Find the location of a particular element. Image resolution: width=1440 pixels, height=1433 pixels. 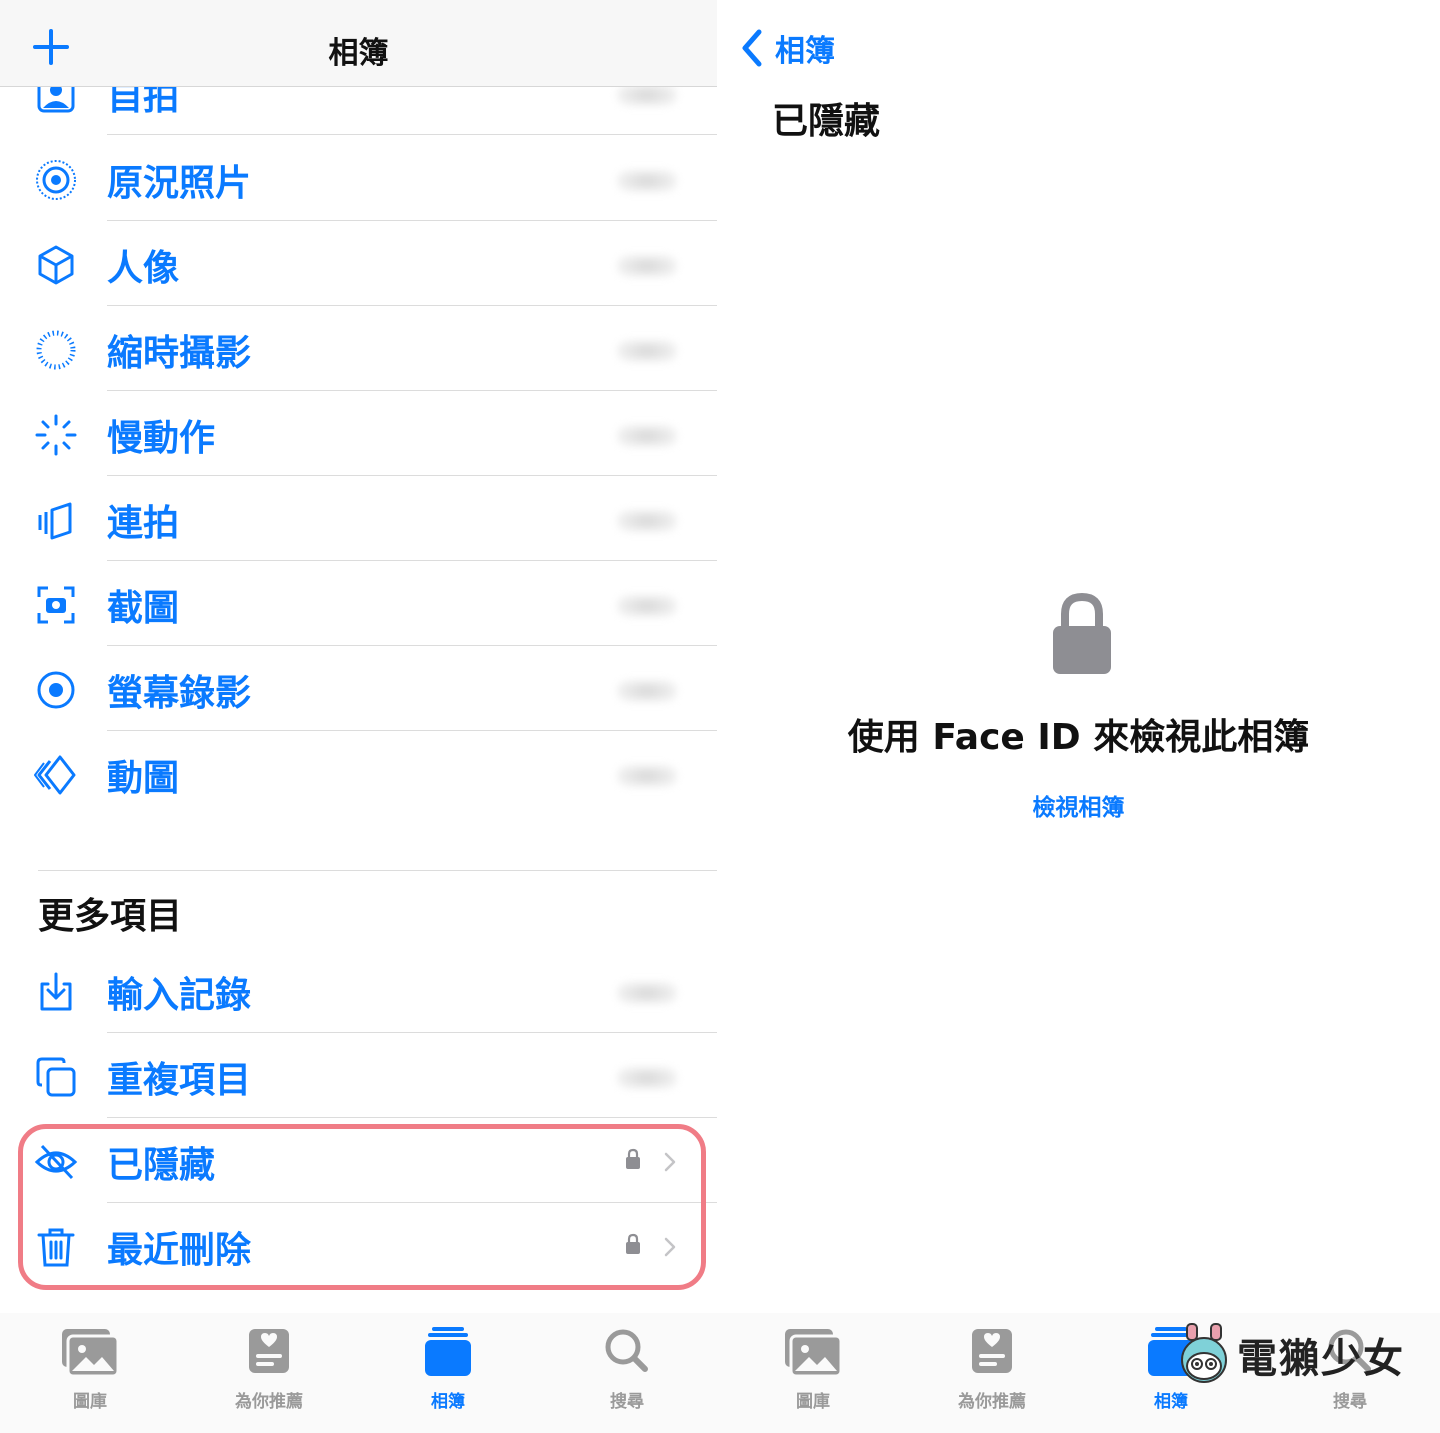

face-id-message: 使用 Face ID 來檢視此相簿 is located at coordinates (1078, 737).